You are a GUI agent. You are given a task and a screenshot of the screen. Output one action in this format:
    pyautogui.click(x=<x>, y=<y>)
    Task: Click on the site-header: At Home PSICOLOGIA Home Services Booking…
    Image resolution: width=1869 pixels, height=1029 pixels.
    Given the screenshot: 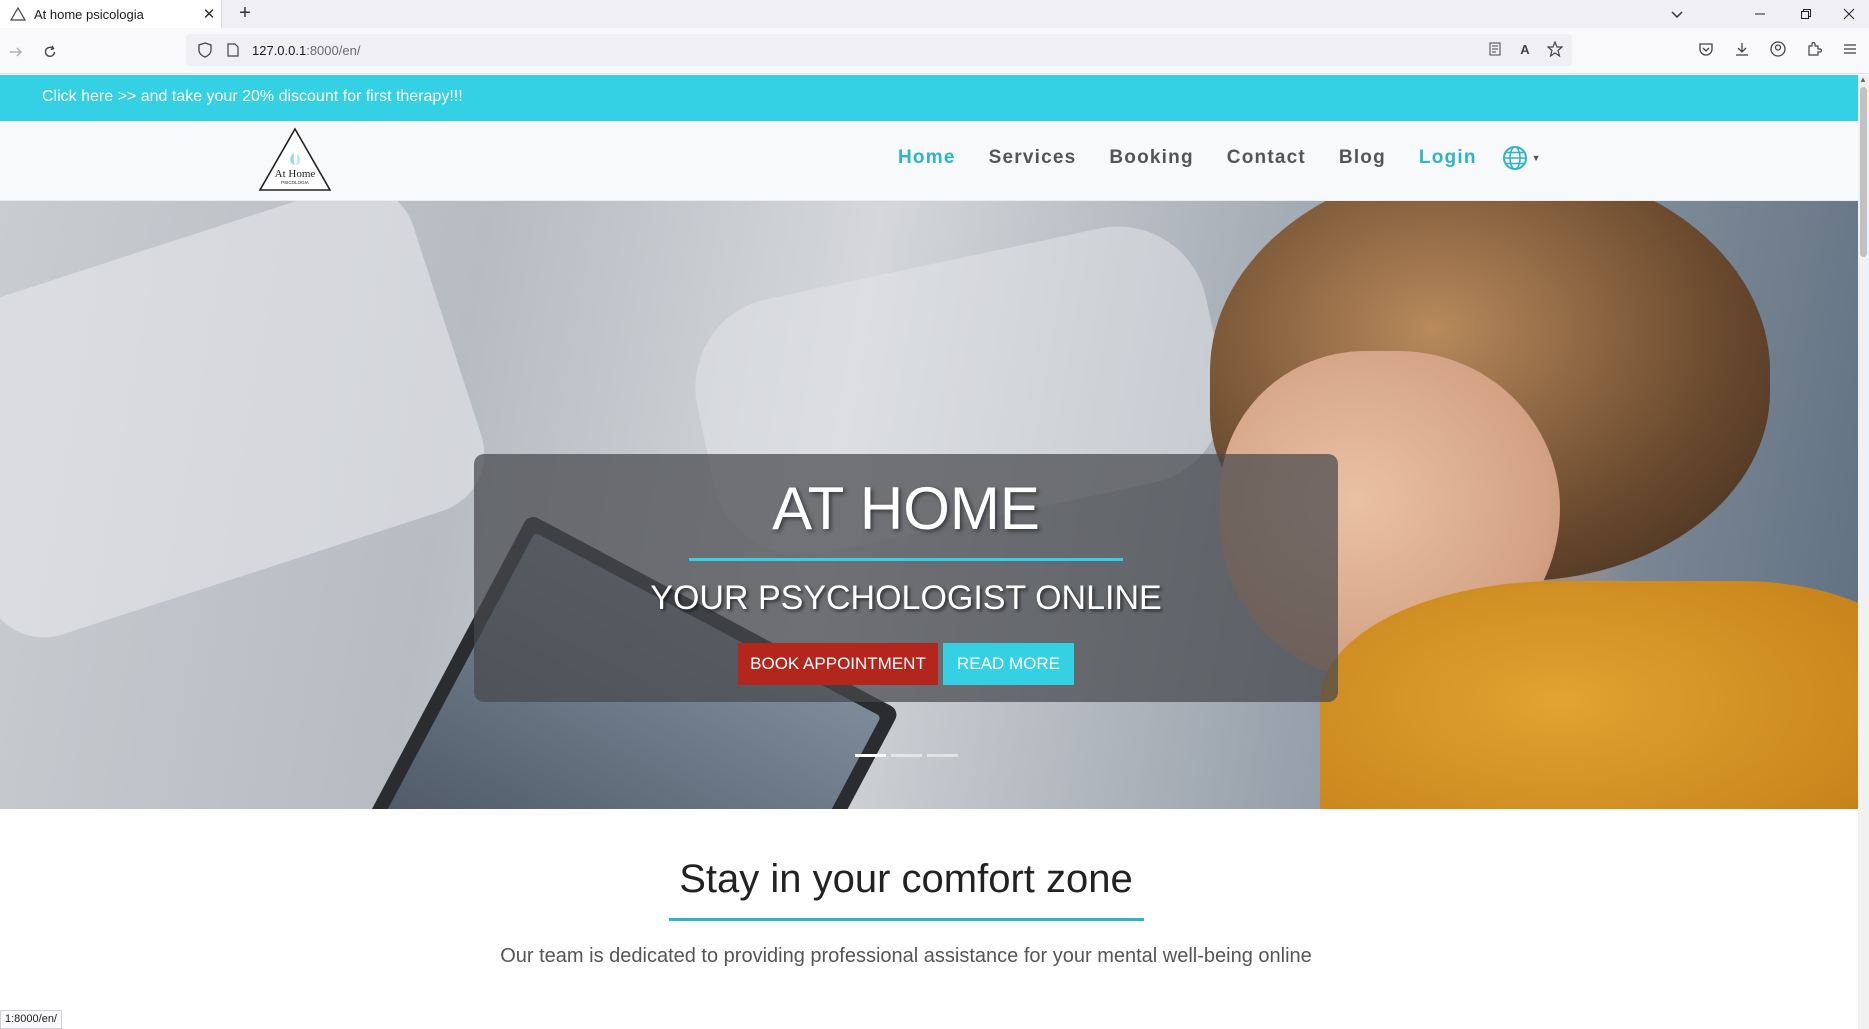 What is the action you would take?
    pyautogui.click(x=929, y=161)
    